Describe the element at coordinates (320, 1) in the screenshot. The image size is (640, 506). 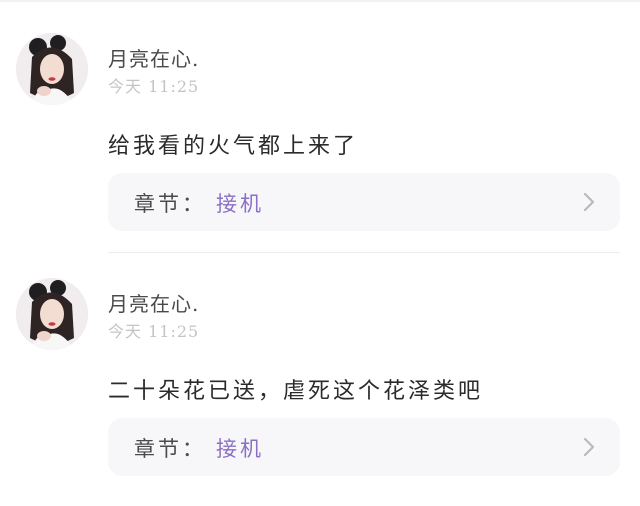
I see `top-divider` at that location.